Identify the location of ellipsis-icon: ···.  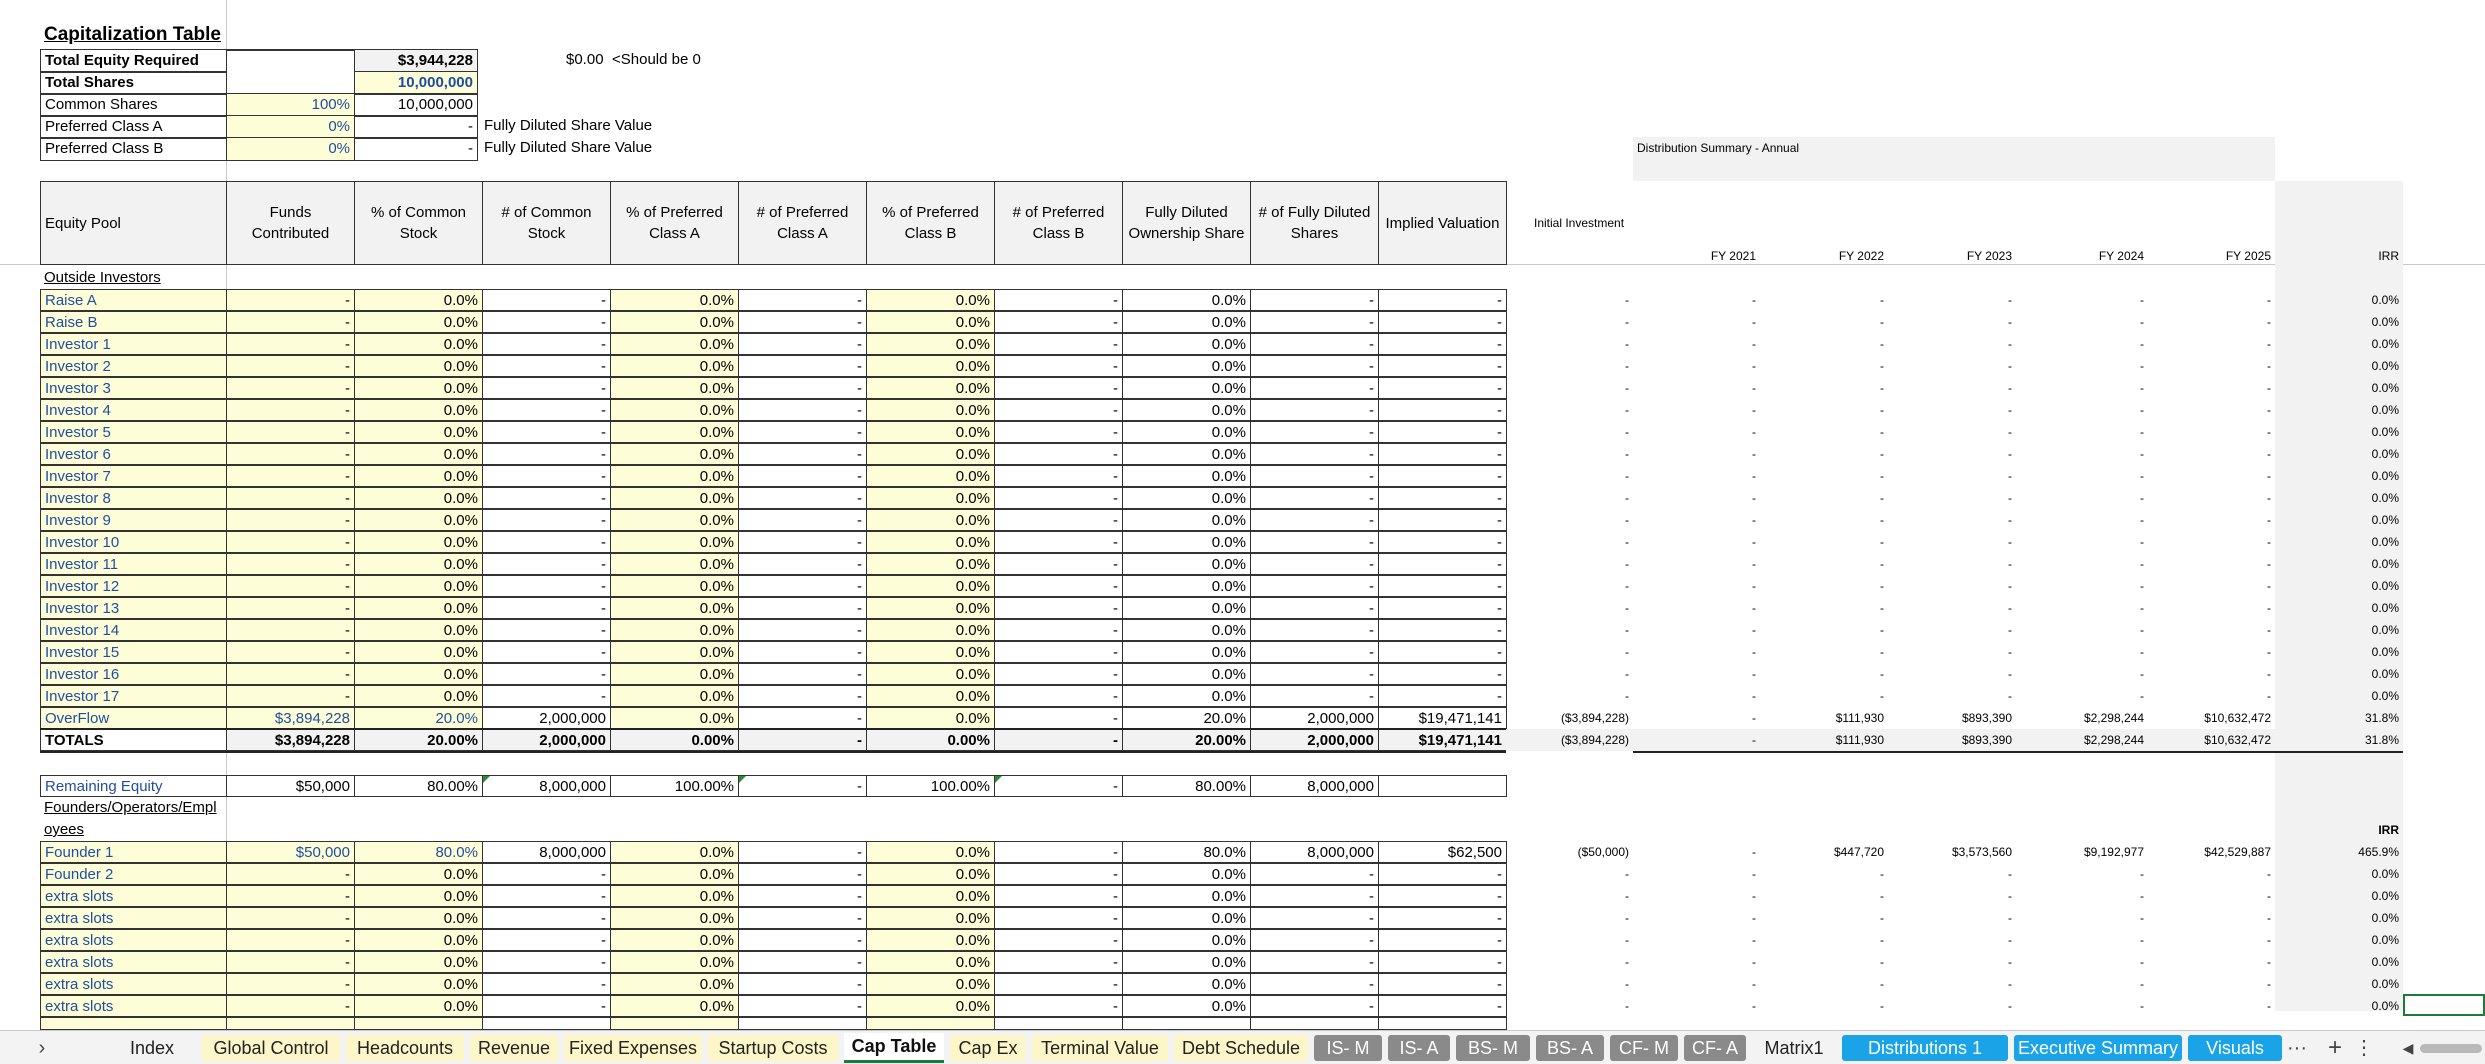
(2297, 1048).